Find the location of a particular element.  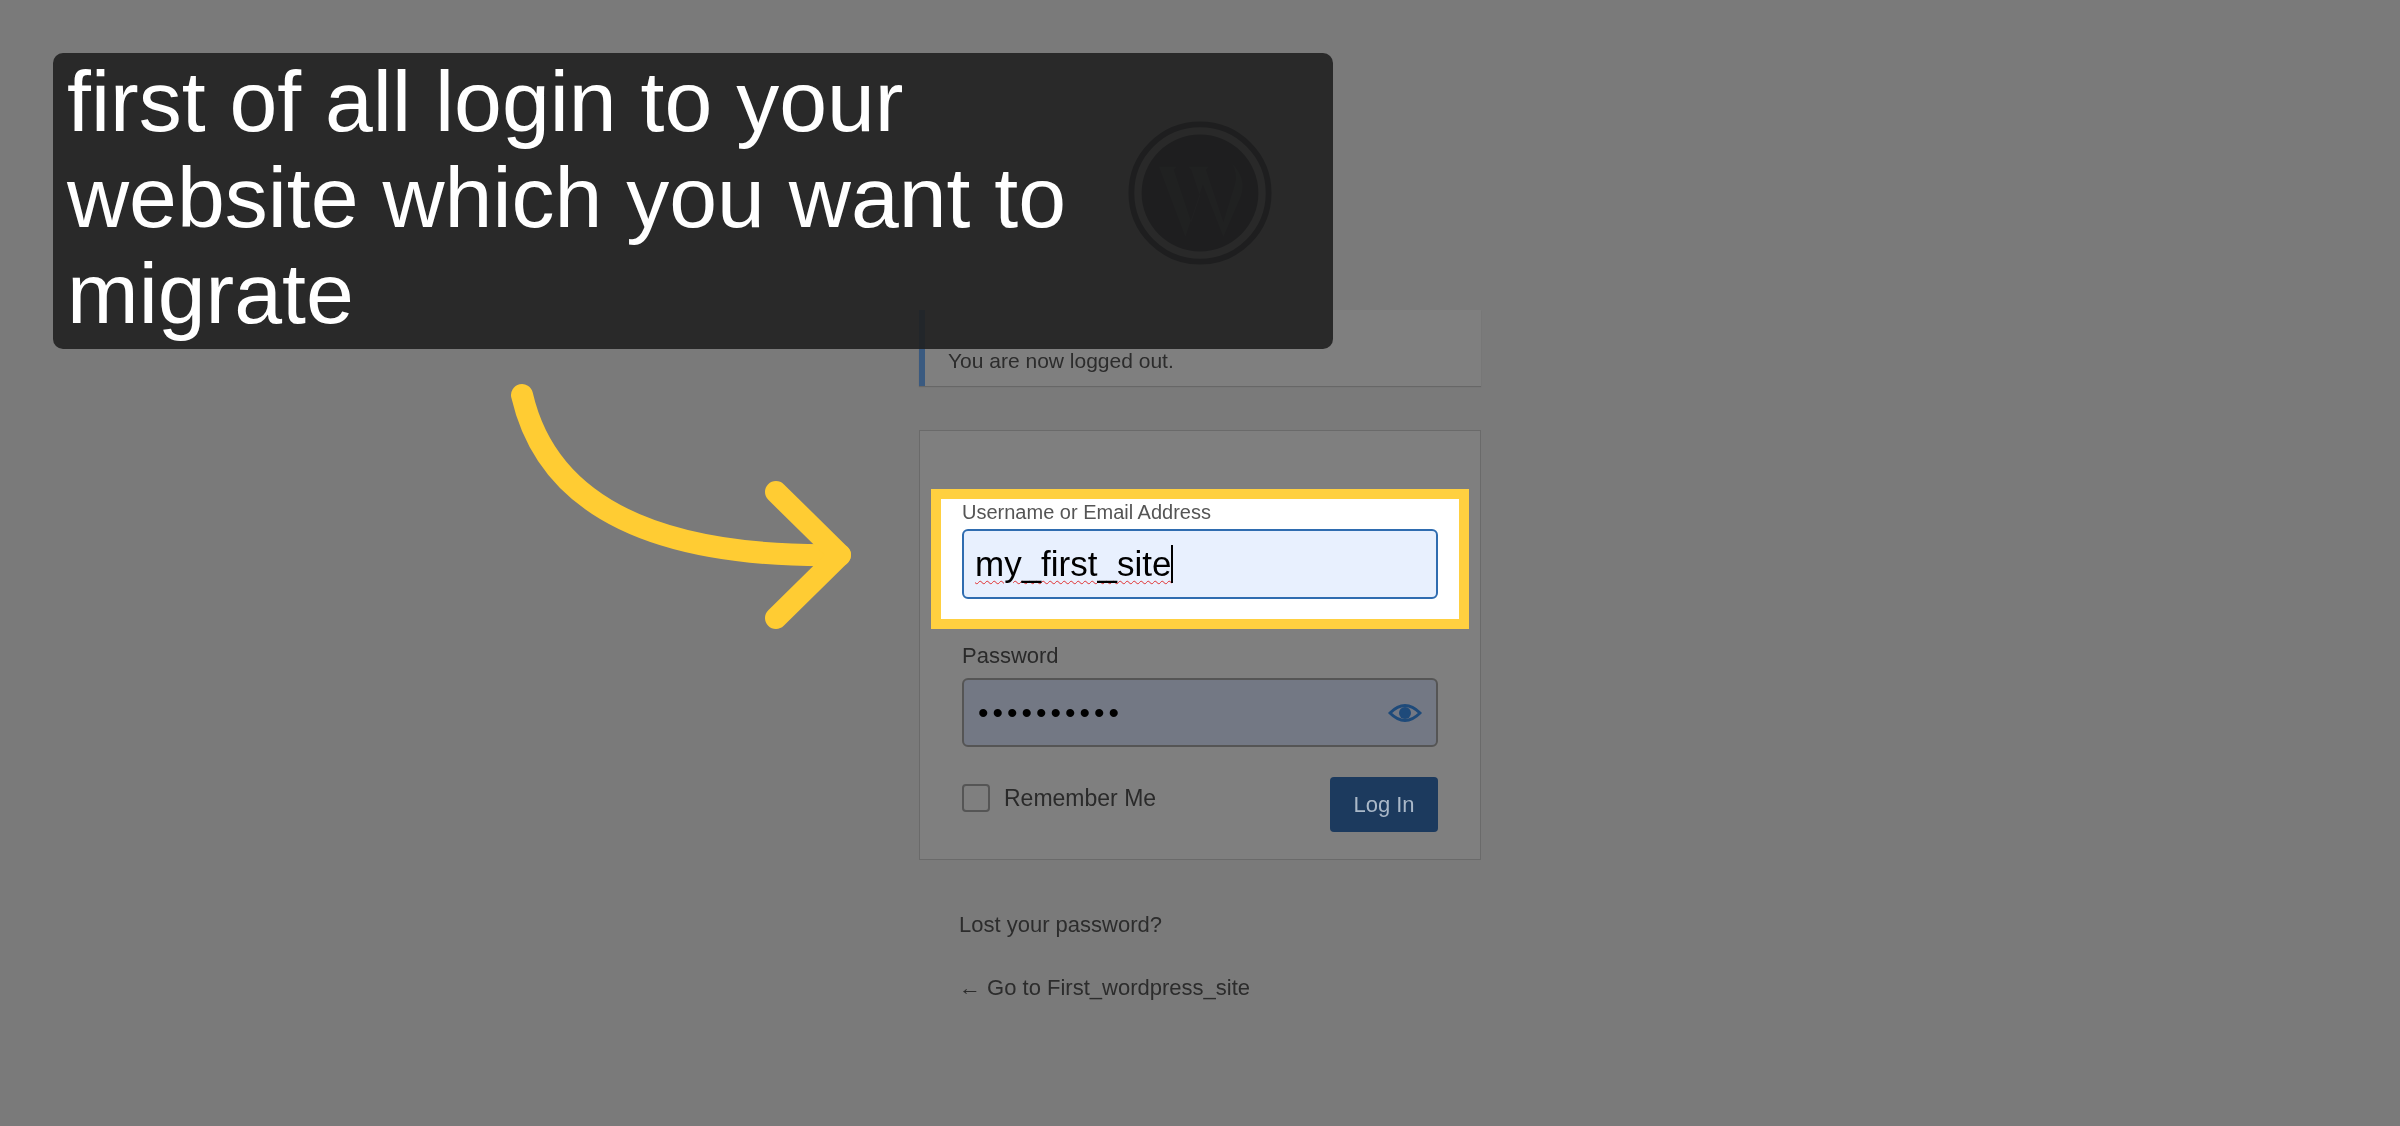

username-label: Username or Email Address is located at coordinates (1087, 512).